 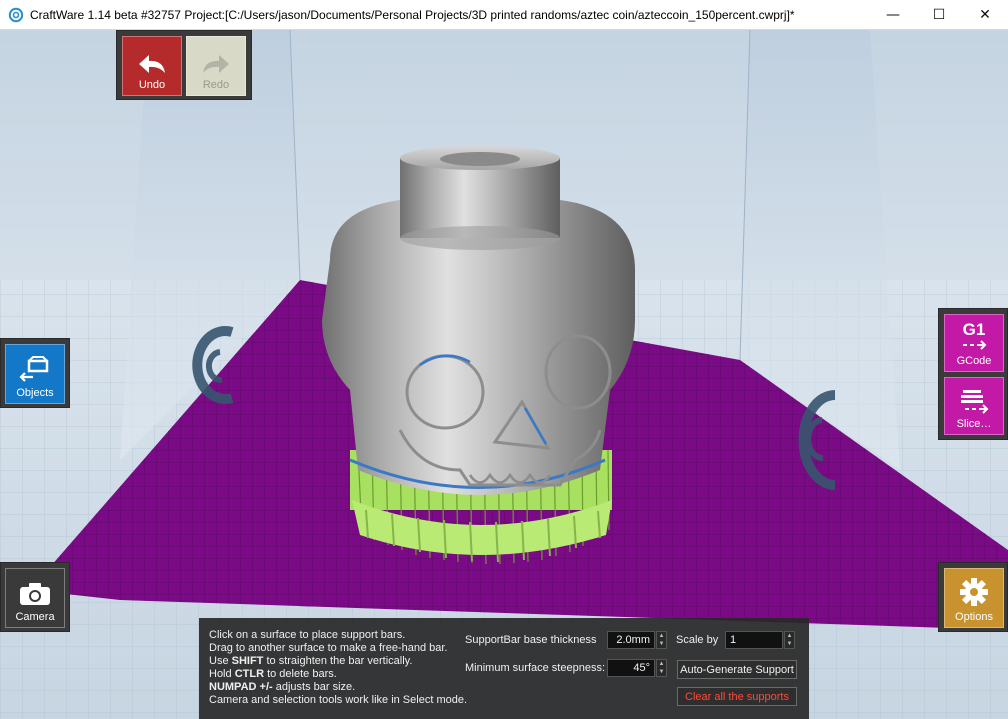 I want to click on options-button: Options, so click(x=974, y=598).